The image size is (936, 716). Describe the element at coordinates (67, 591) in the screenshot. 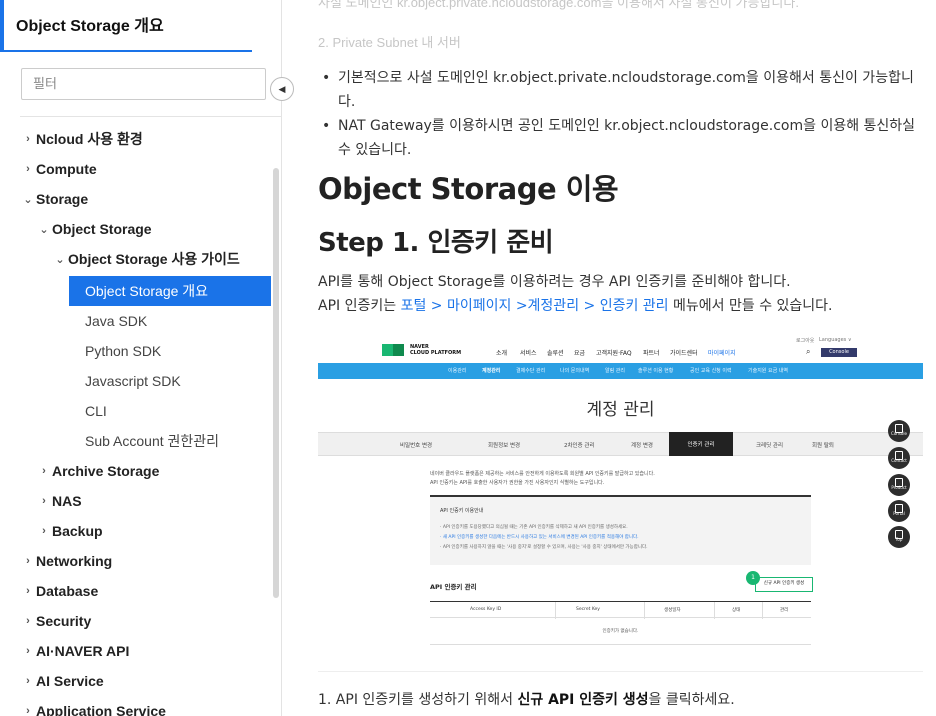

I see `nav-item-label: Database` at that location.